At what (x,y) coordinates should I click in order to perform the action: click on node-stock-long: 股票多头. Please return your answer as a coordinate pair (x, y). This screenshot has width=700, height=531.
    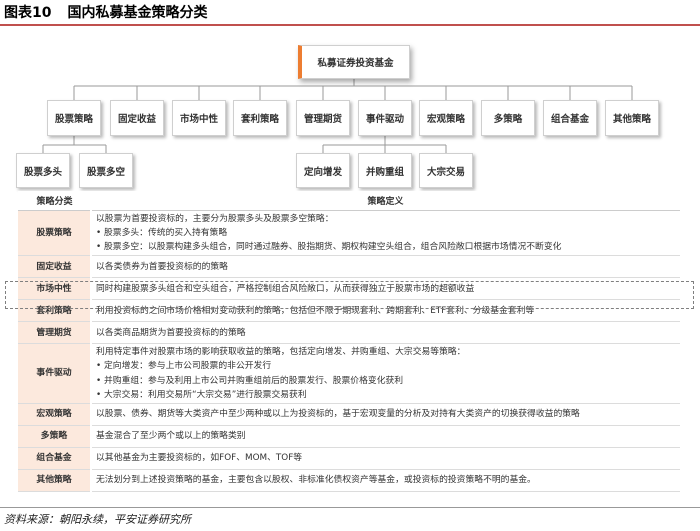
    Looking at the image, I should click on (43, 170).